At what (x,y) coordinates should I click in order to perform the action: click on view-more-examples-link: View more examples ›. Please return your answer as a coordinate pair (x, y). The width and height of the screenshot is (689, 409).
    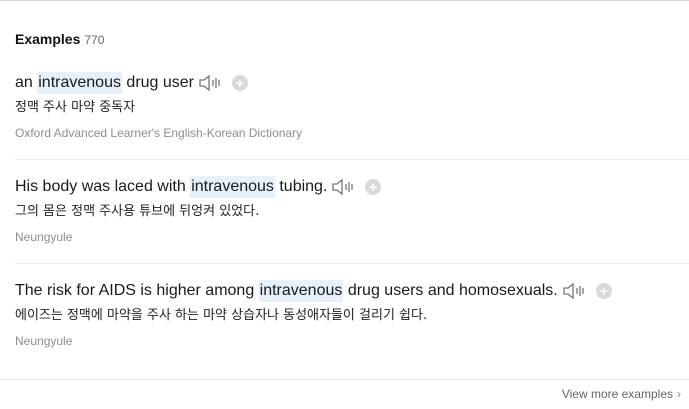
    Looking at the image, I should click on (621, 394).